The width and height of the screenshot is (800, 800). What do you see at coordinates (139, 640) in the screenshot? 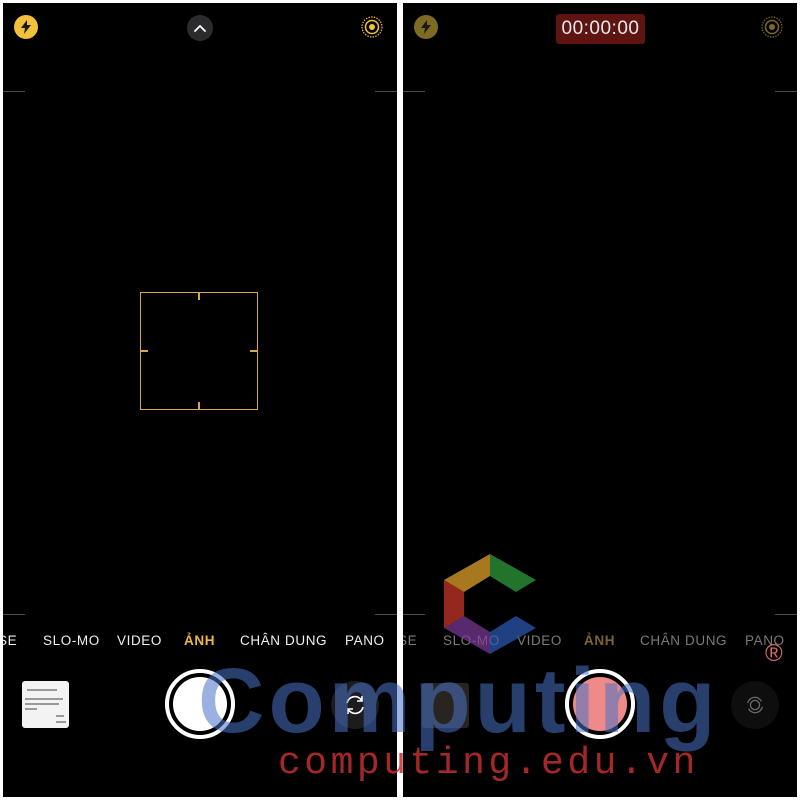
I see `mode-video: VIDEO` at bounding box center [139, 640].